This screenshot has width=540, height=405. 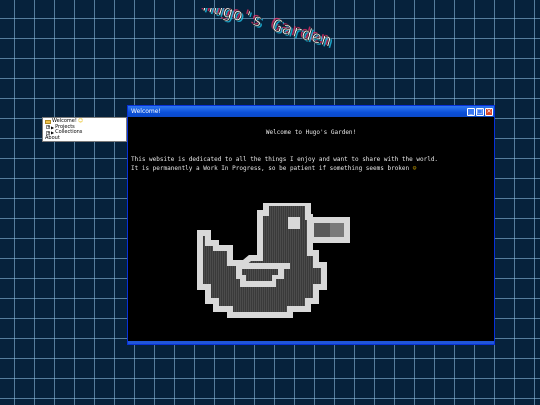 I want to click on close-button: ✕, so click(x=489, y=111).